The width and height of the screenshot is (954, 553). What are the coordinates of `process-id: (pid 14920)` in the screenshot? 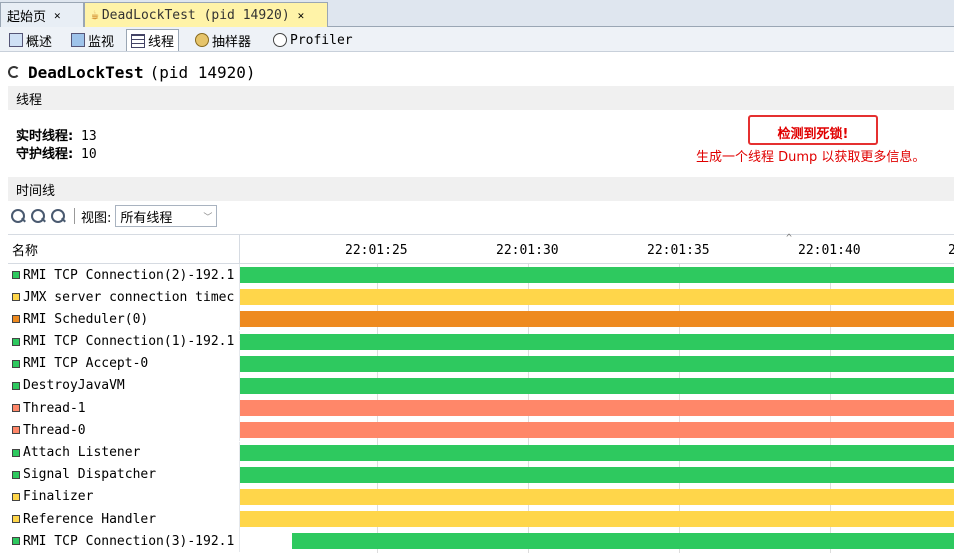 It's located at (202, 72).